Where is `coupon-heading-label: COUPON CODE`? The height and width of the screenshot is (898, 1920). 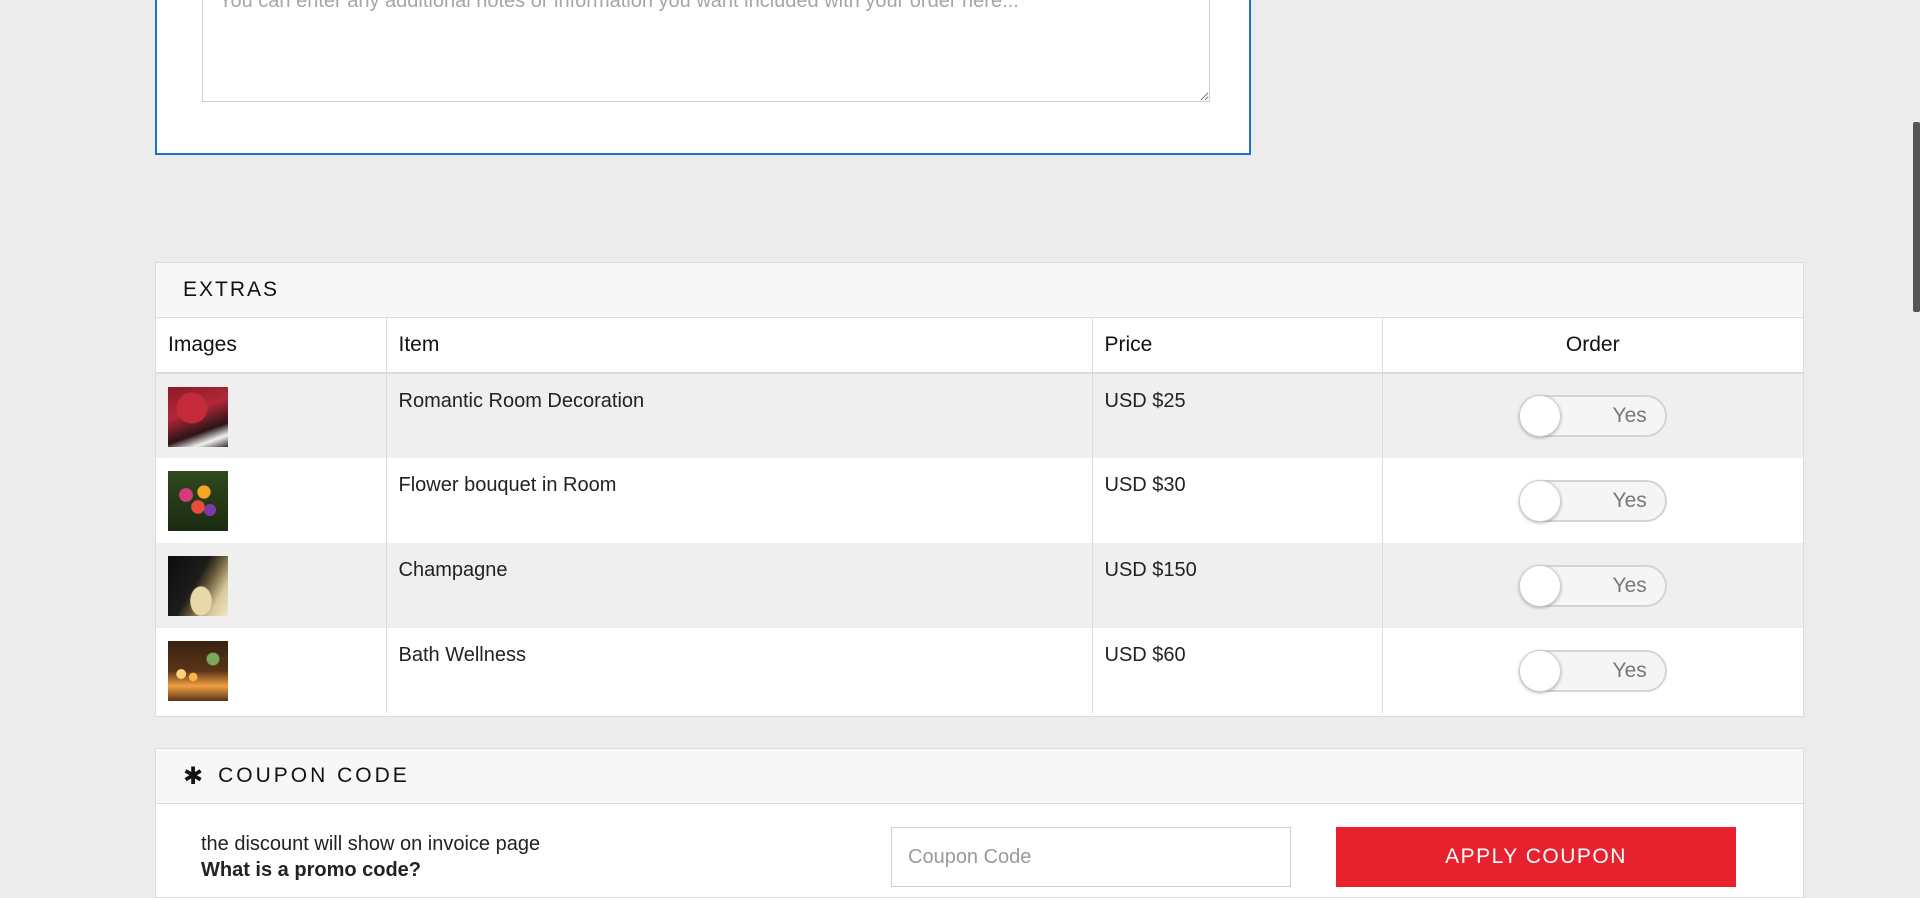
coupon-heading-label: COUPON CODE is located at coordinates (314, 775).